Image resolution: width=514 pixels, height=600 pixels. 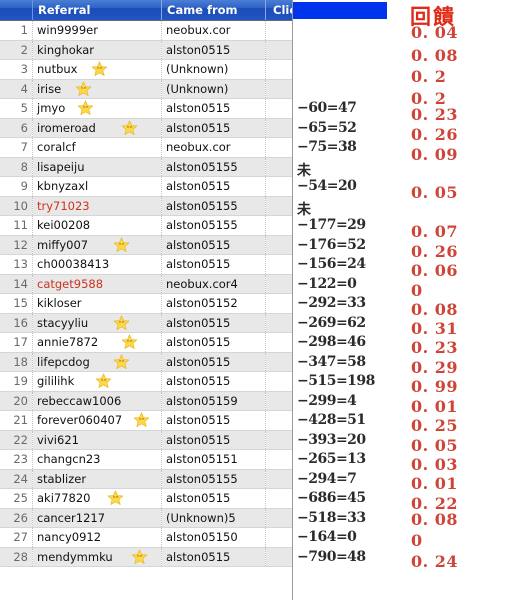 What do you see at coordinates (327, 127) in the screenshot?
I see `click-calculation-annotation: −65=52` at bounding box center [327, 127].